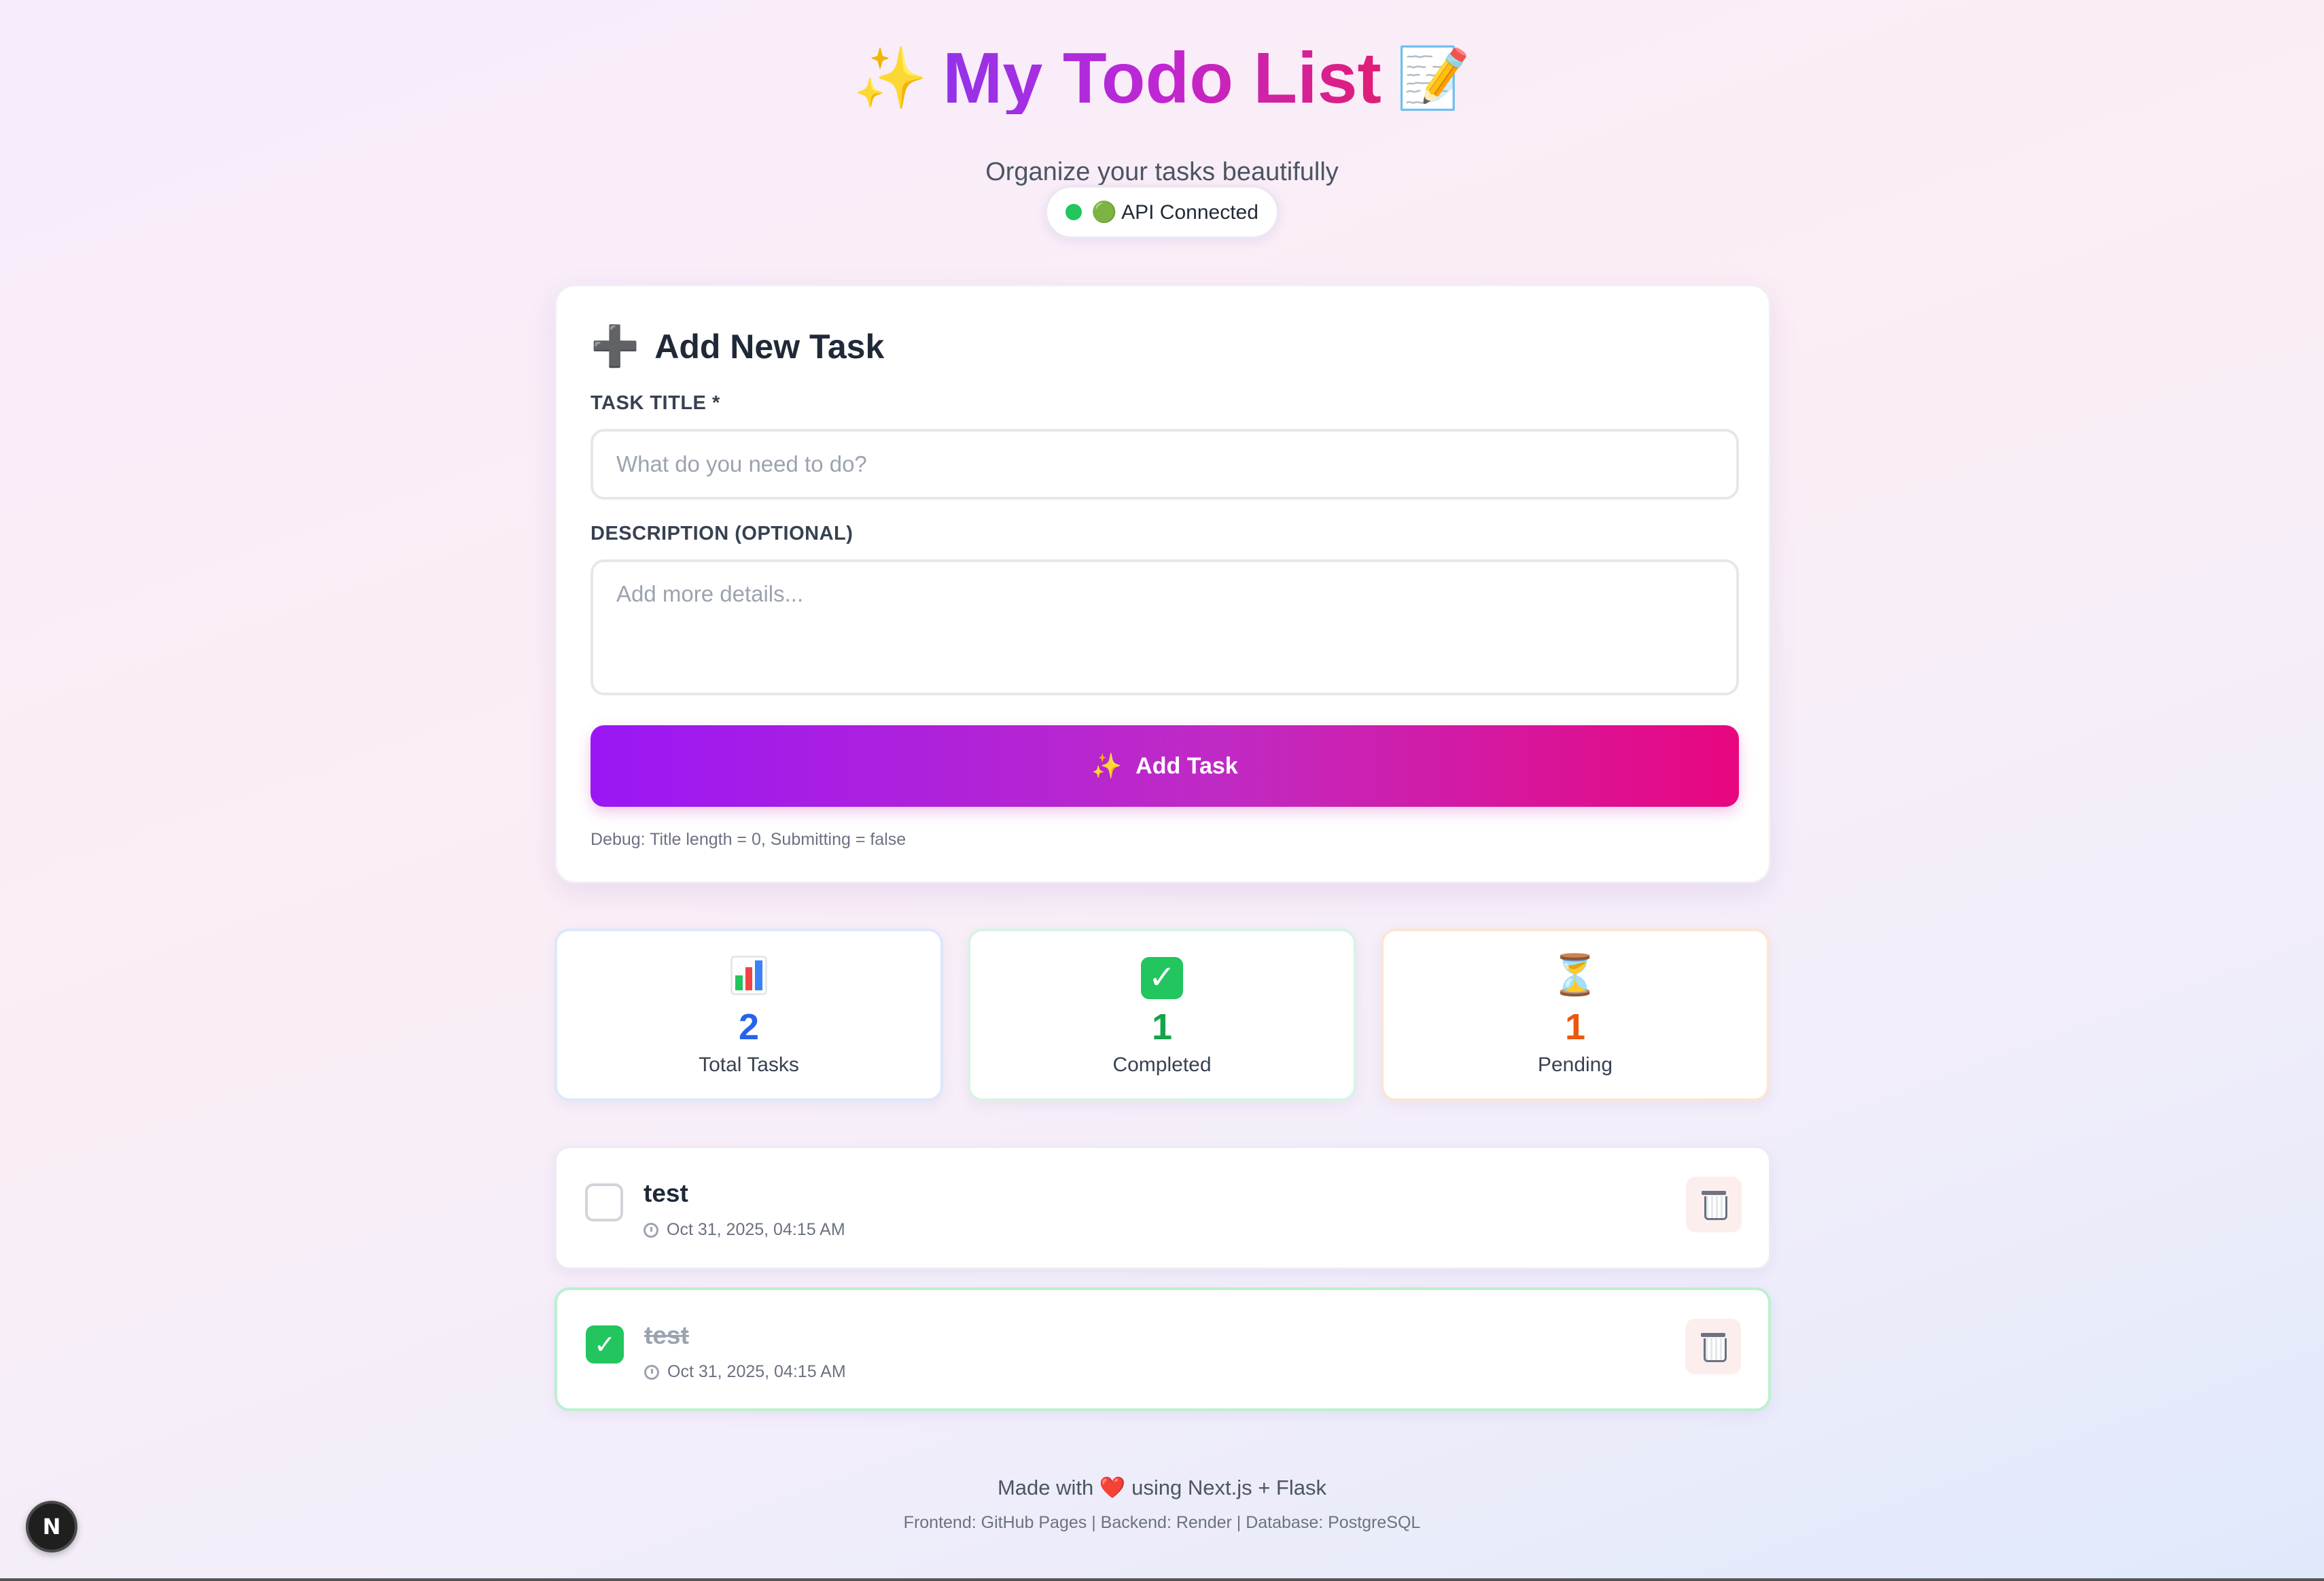 The height and width of the screenshot is (1581, 2324). What do you see at coordinates (749, 976) in the screenshot?
I see `bar-chart-icon` at bounding box center [749, 976].